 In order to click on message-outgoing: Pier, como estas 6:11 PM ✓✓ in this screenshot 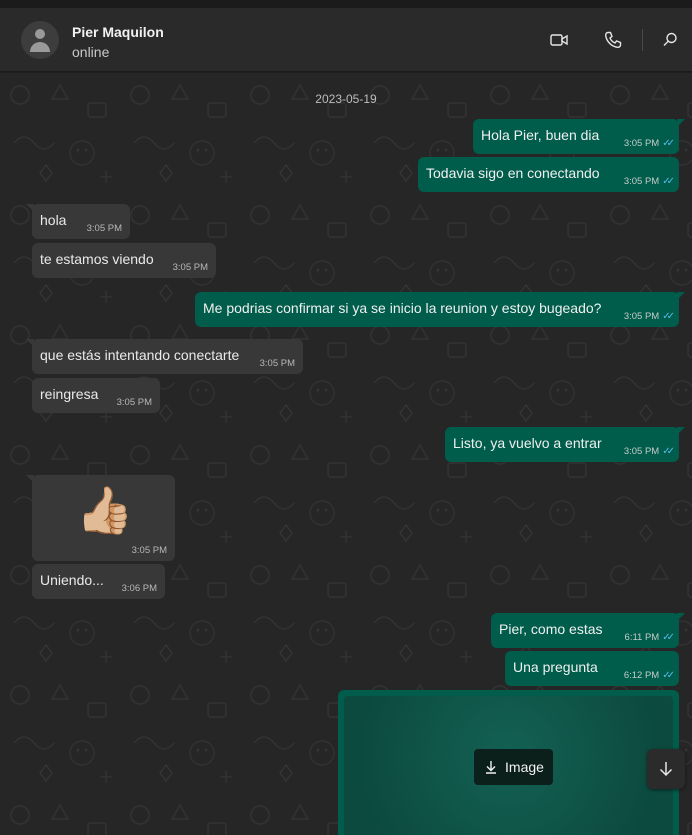, I will do `click(588, 630)`.